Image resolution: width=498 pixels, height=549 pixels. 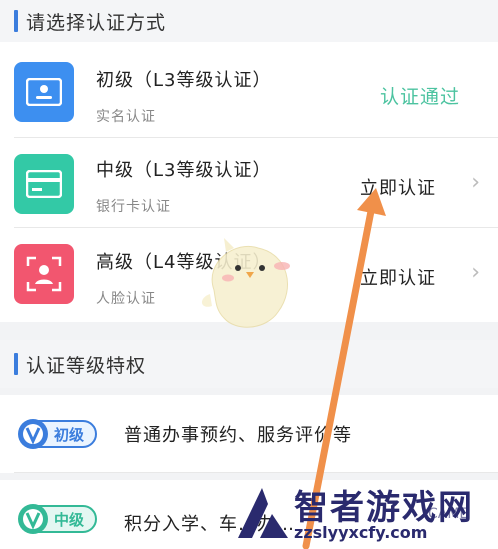 I want to click on method-subtitle: 实名认证, so click(x=126, y=117).